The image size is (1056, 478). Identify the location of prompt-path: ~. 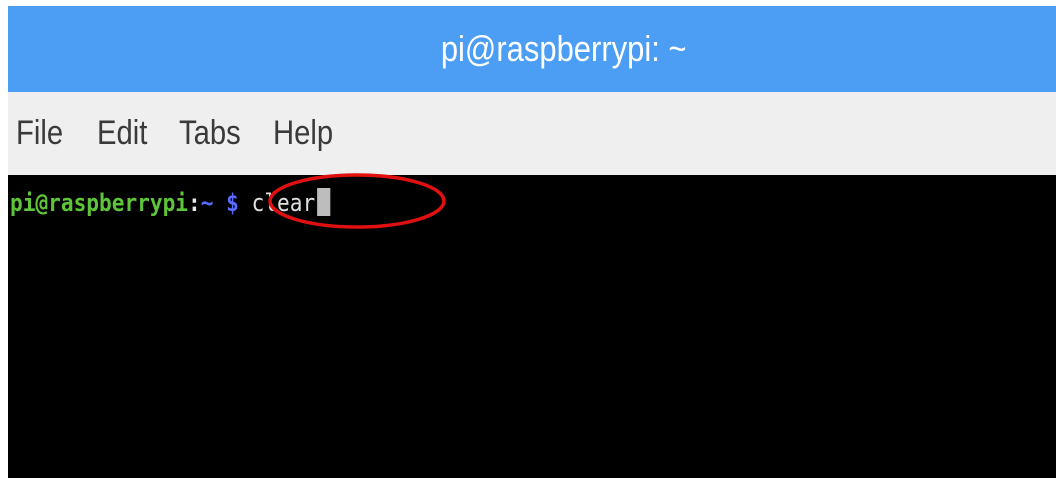
(207, 203).